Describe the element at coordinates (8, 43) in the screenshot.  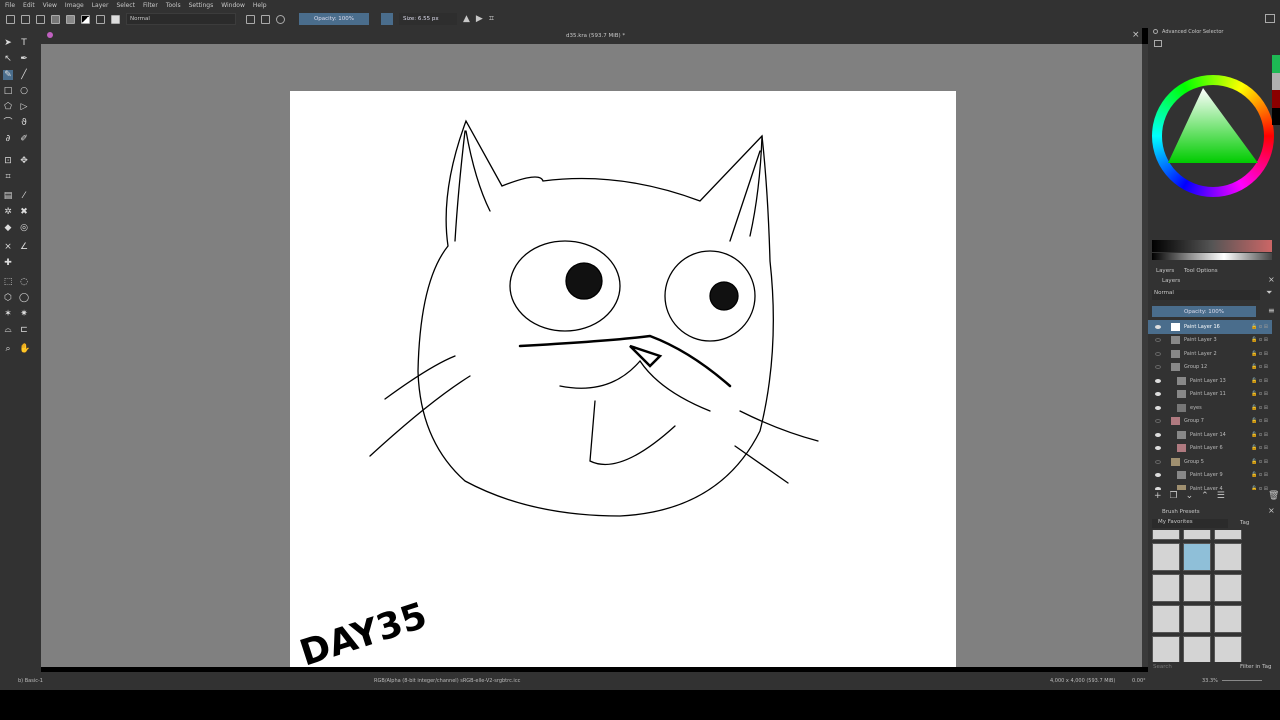
I see `select-shapes-tool-icon: ➤` at that location.